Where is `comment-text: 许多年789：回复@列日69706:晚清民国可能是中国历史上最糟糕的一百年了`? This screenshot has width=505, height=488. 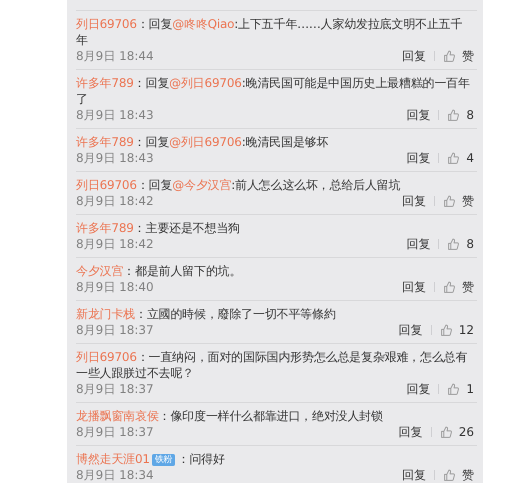 comment-text: 许多年789：回复@列日69706:晚清民国可能是中国历史上最糟糕的一百年了 is located at coordinates (273, 91).